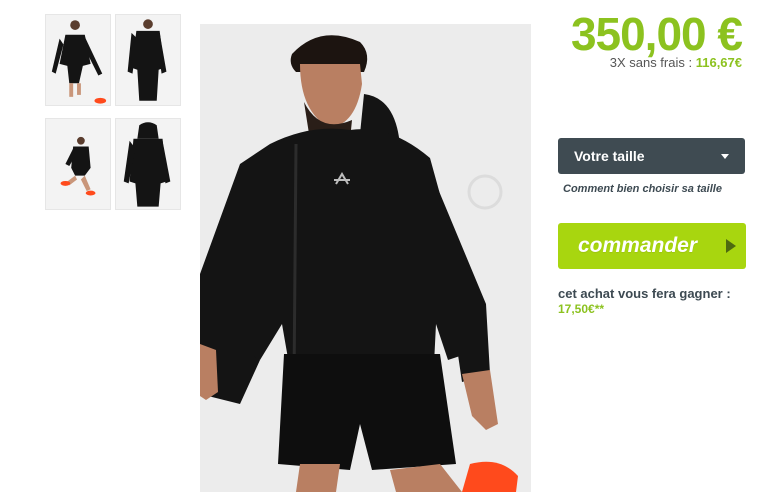  I want to click on installments-info: 3X sans frais : 116,67€, so click(676, 62).